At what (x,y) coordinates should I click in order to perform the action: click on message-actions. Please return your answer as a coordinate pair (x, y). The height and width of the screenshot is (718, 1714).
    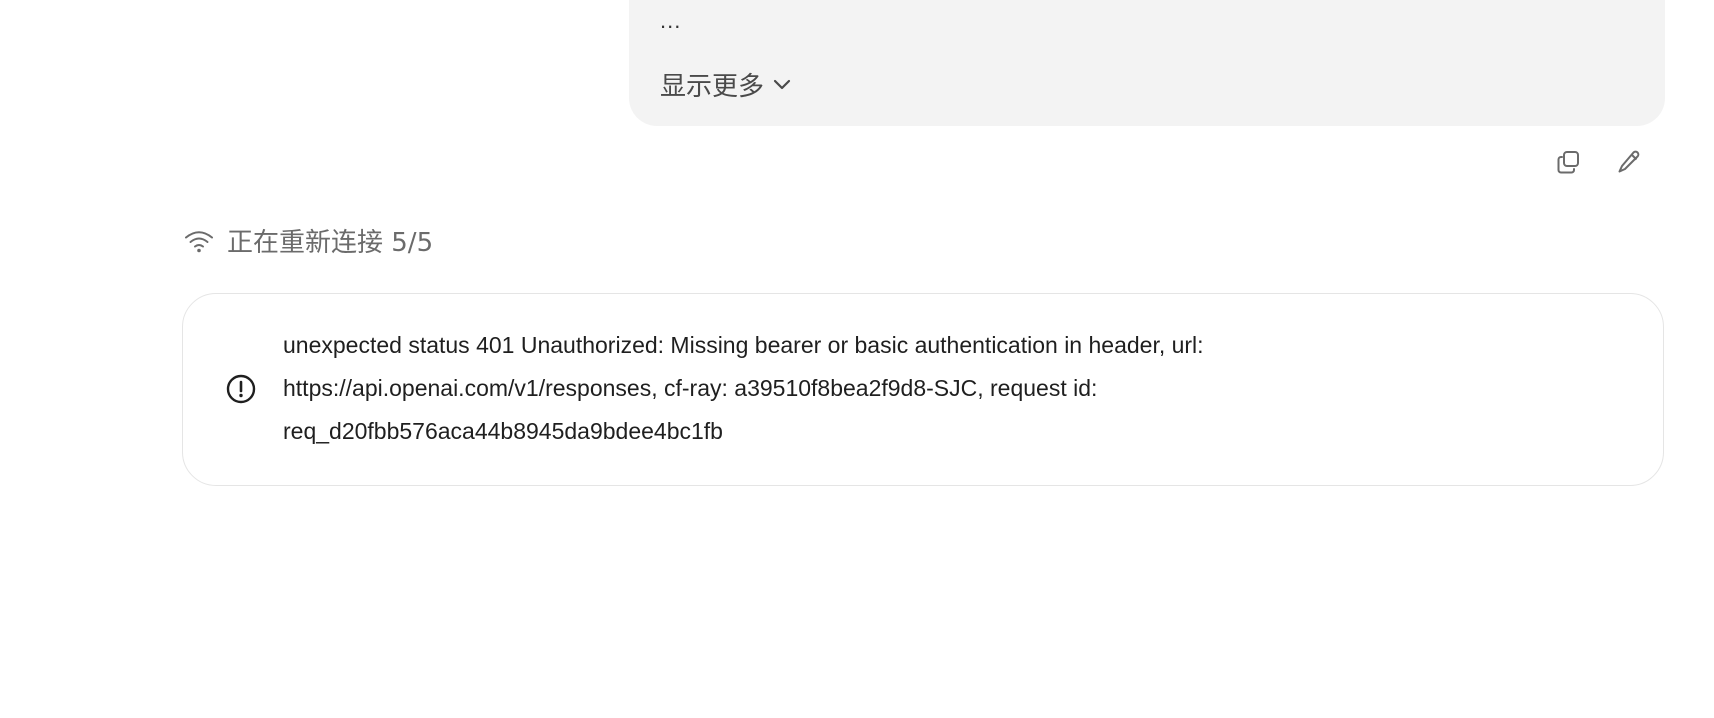
    Looking at the image, I should click on (1599, 162).